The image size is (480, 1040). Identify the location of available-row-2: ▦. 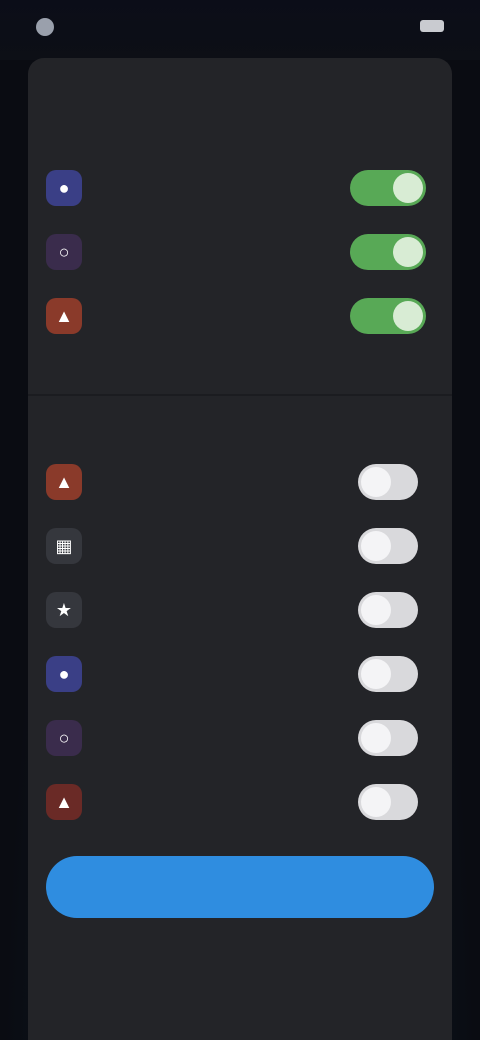
(240, 546).